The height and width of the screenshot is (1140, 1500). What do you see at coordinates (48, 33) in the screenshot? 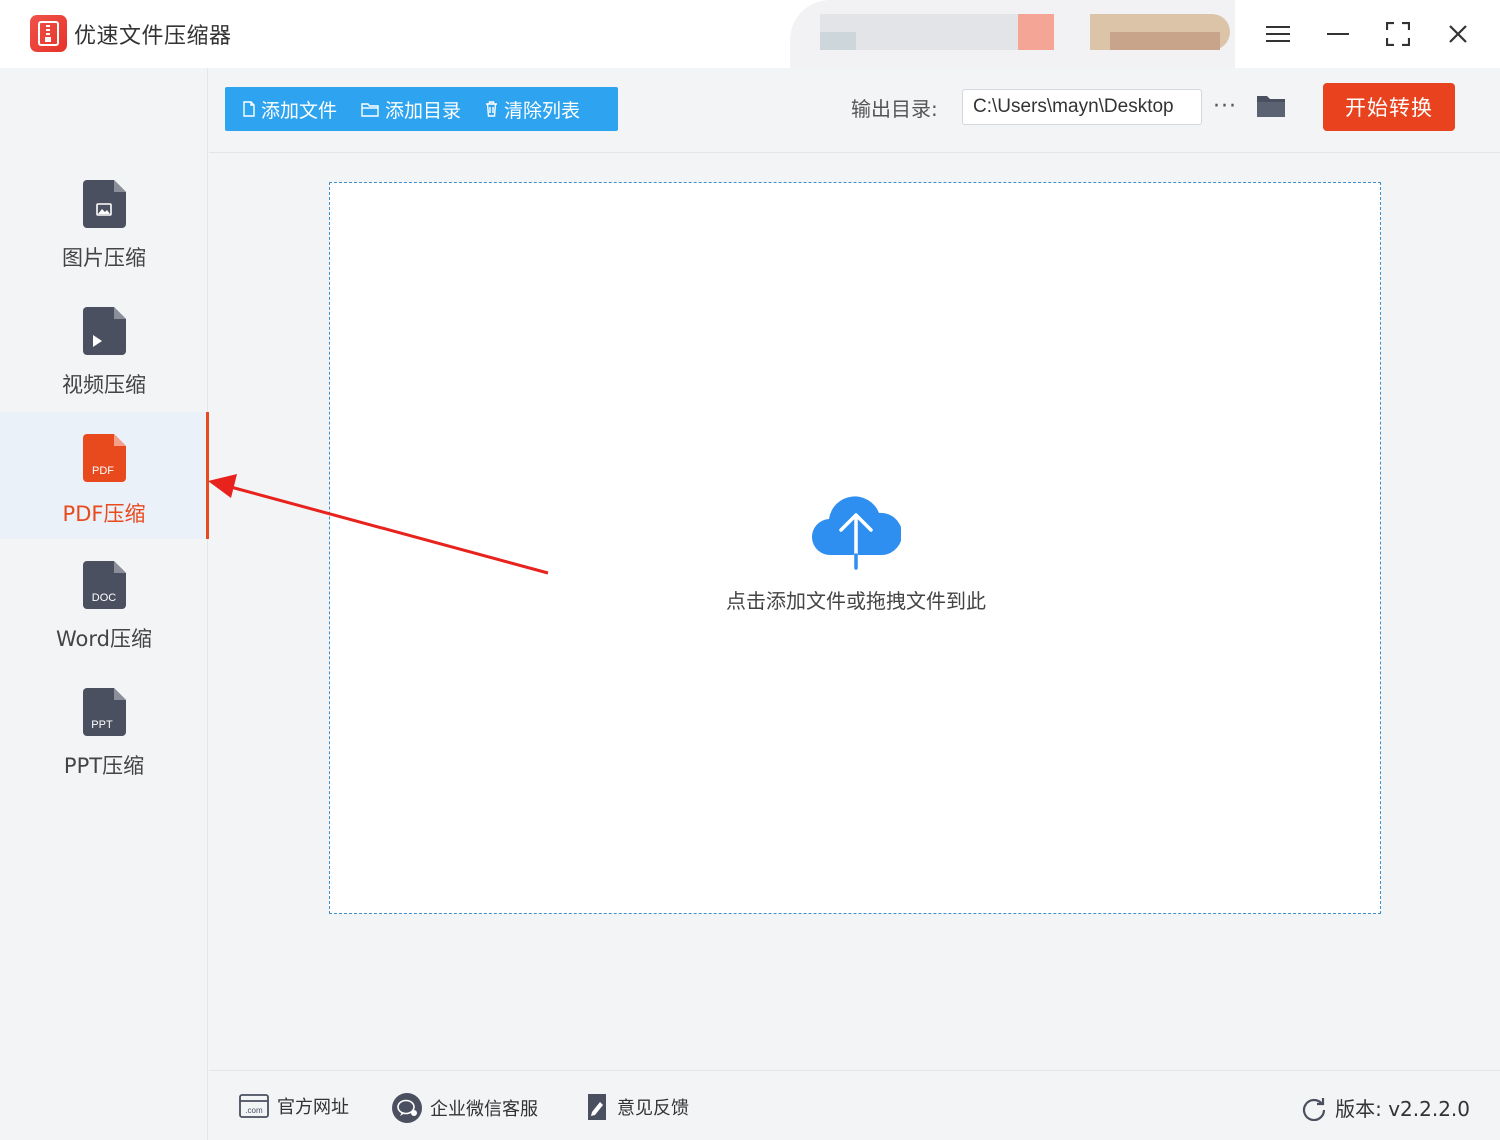
I see `app-logo` at bounding box center [48, 33].